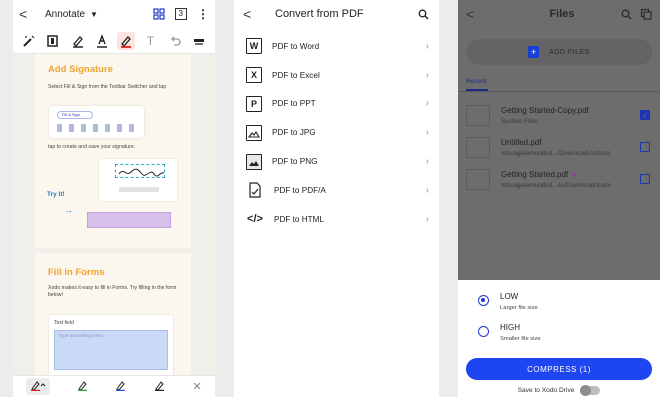 The image size is (660, 397). Describe the element at coordinates (336, 190) in the screenshot. I see `convert-to-pdfa-item: PDF to PDF/A ›` at that location.